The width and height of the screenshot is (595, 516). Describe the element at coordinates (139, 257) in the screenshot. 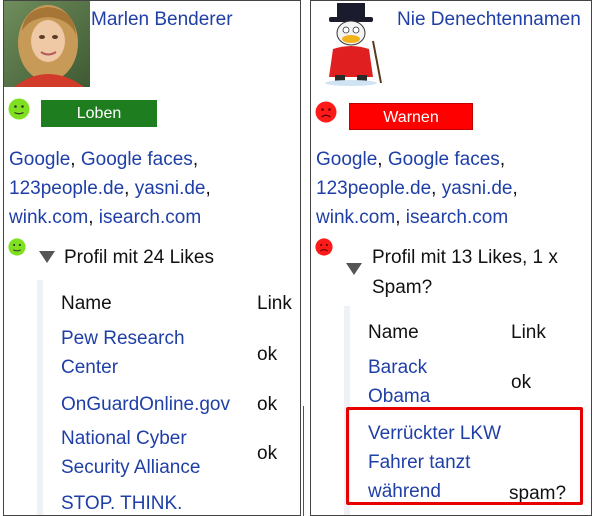

I see `likes-title: Profil mit 24 Likes` at that location.